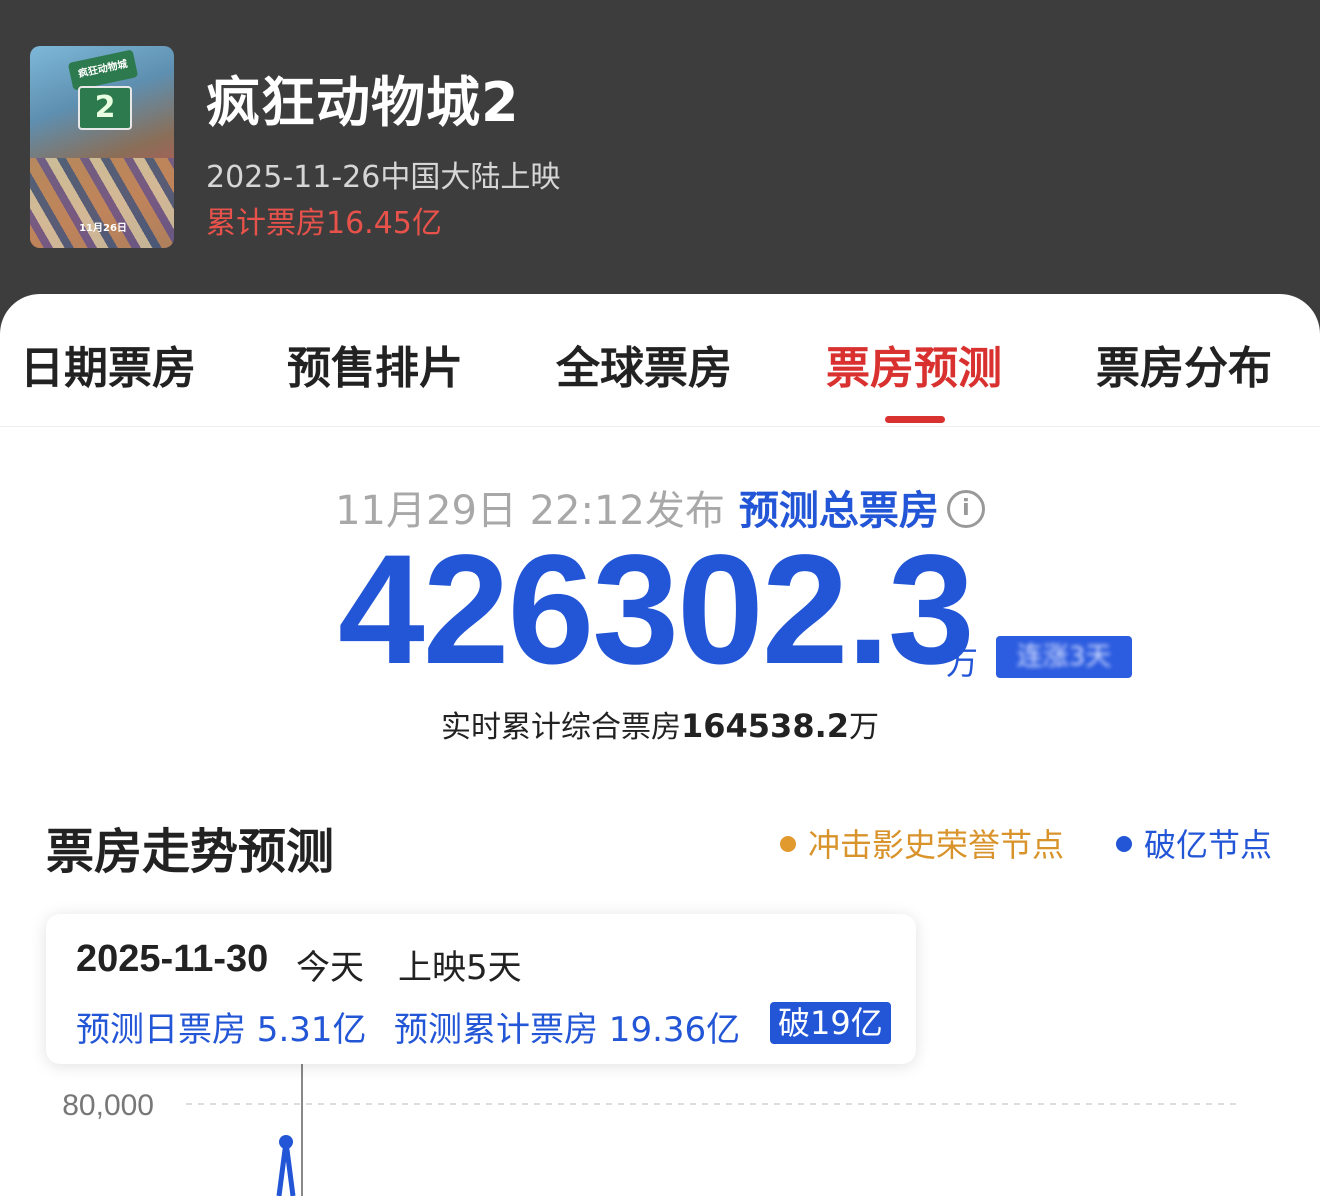 The height and width of the screenshot is (1196, 1320). I want to click on rise-streak-badge: 连涨3天, so click(1064, 657).